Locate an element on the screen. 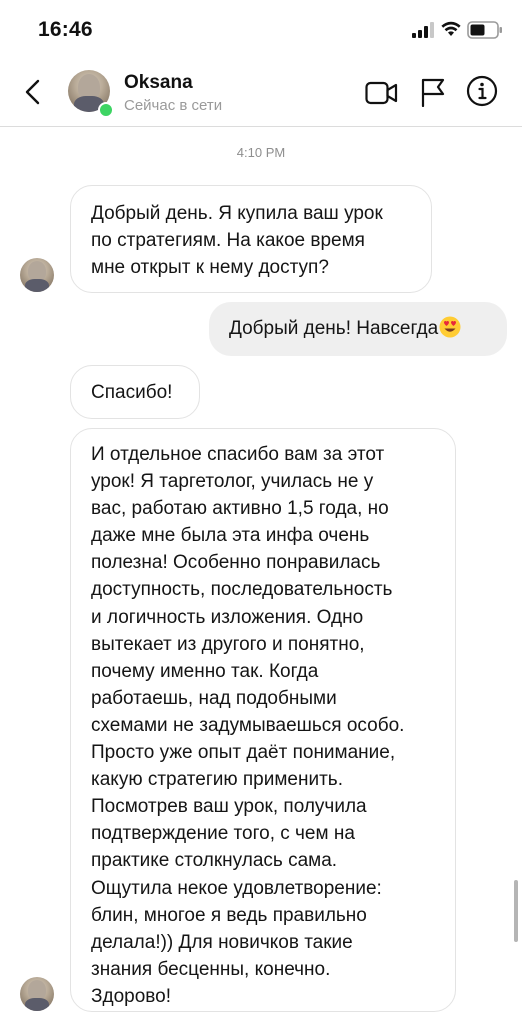  message-line: урок! Я таргетолог, училась не у is located at coordinates (232, 482).